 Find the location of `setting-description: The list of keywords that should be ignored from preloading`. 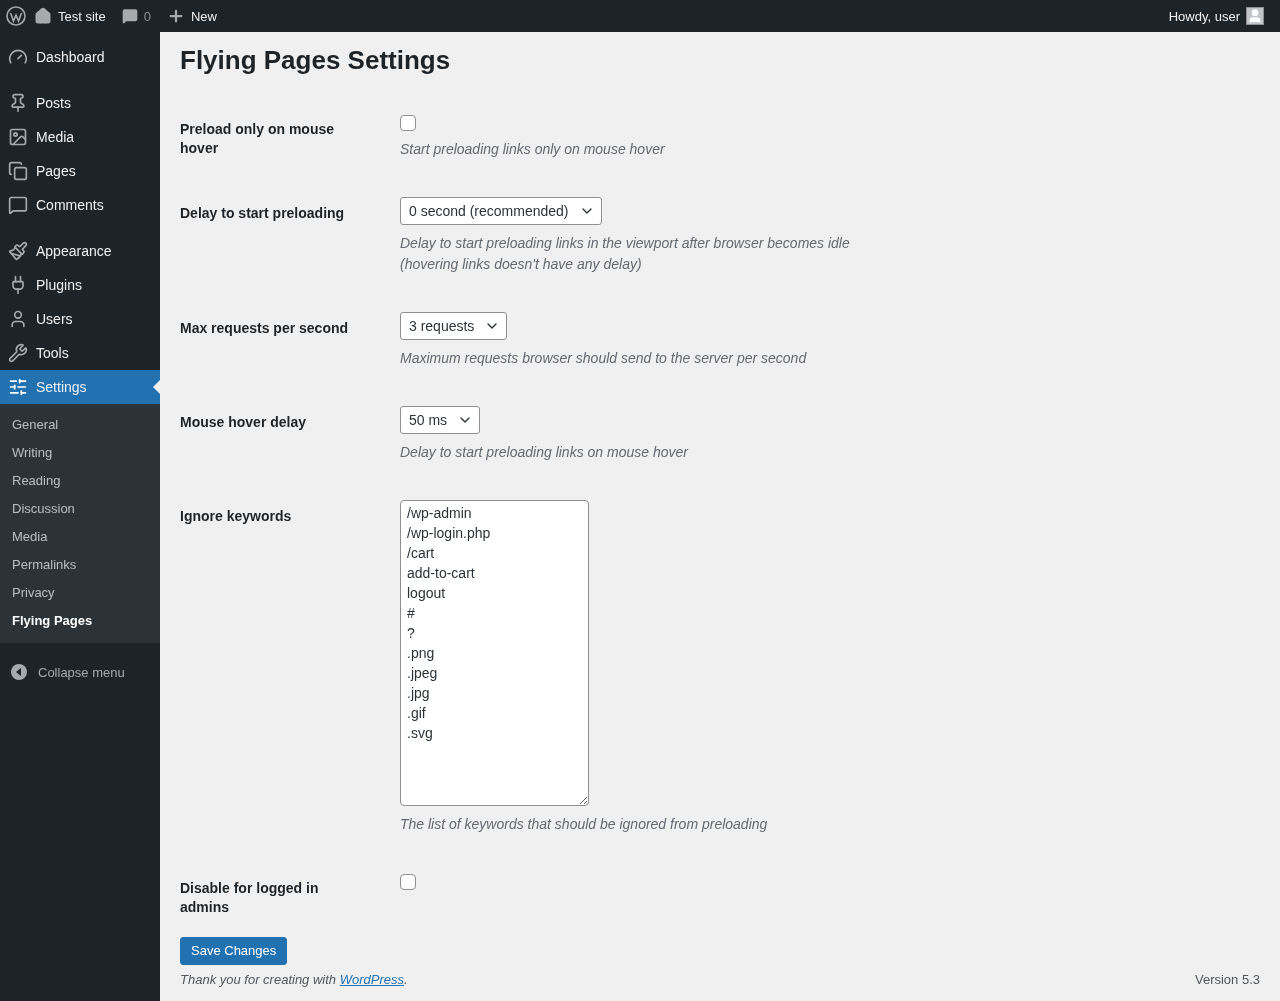

setting-description: The list of keywords that should be ignored from preloading is located at coordinates (584, 824).